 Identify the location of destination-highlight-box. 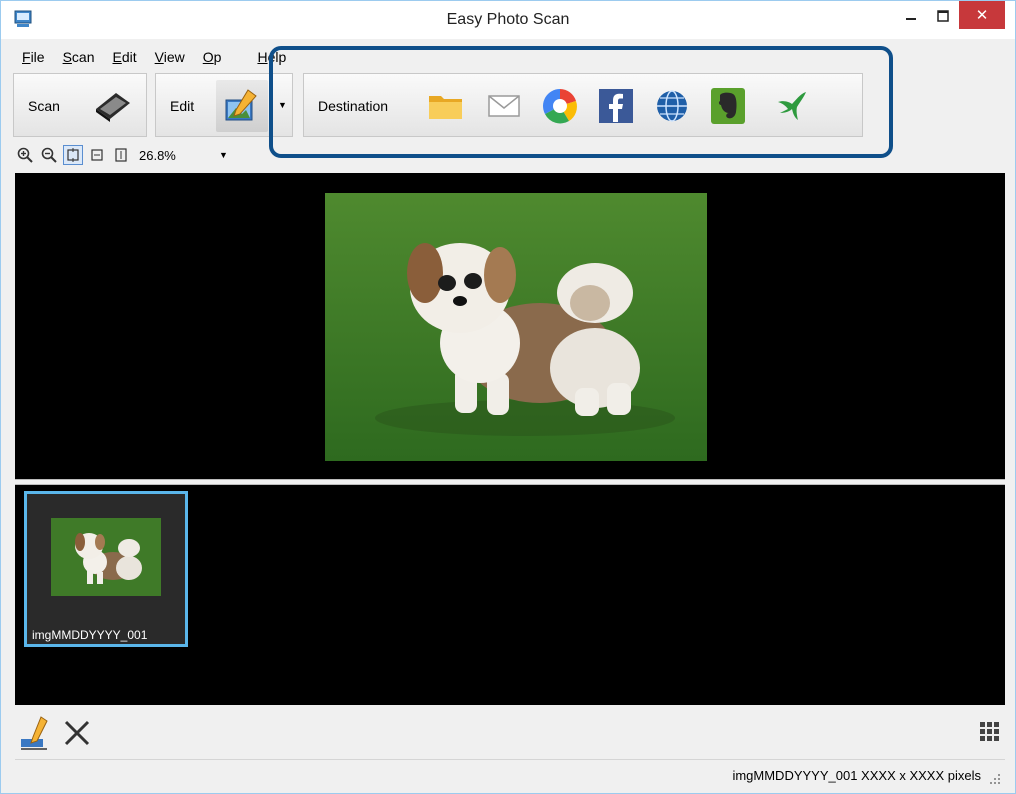
(581, 102).